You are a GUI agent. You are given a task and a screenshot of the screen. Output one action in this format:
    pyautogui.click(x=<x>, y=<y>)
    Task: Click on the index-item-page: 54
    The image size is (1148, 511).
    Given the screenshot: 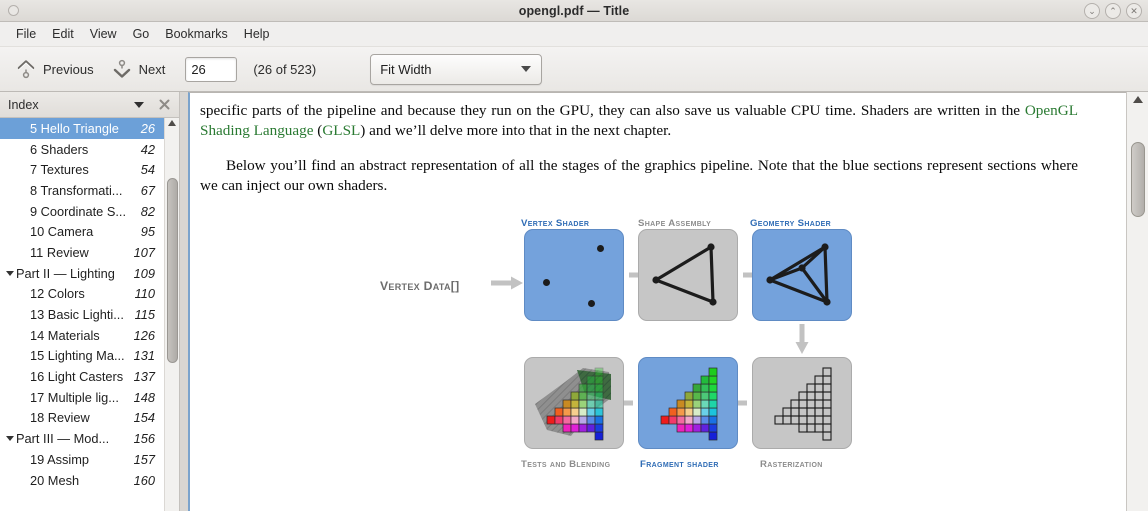 What is the action you would take?
    pyautogui.click(x=147, y=170)
    